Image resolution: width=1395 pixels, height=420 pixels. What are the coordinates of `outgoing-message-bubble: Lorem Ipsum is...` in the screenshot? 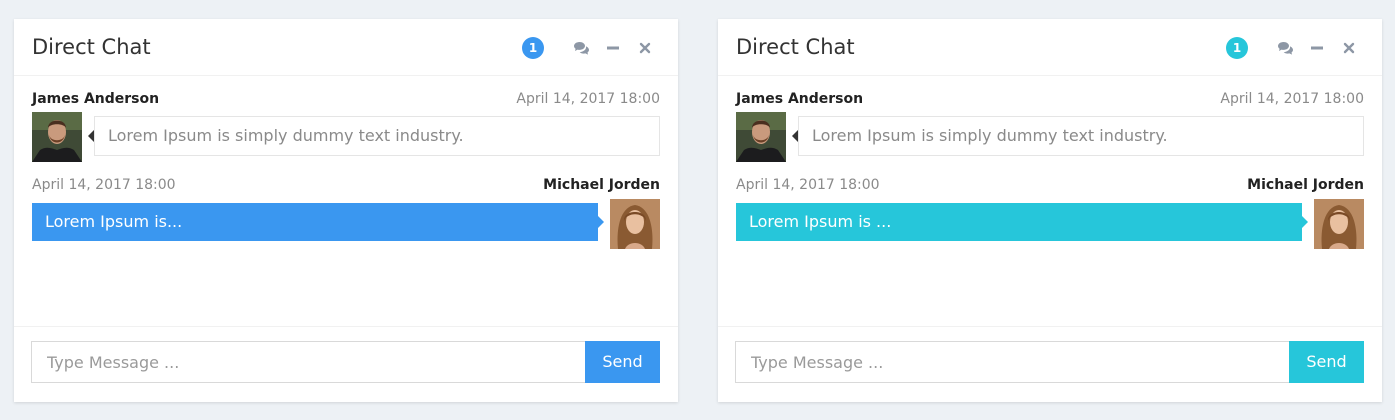 It's located at (315, 222).